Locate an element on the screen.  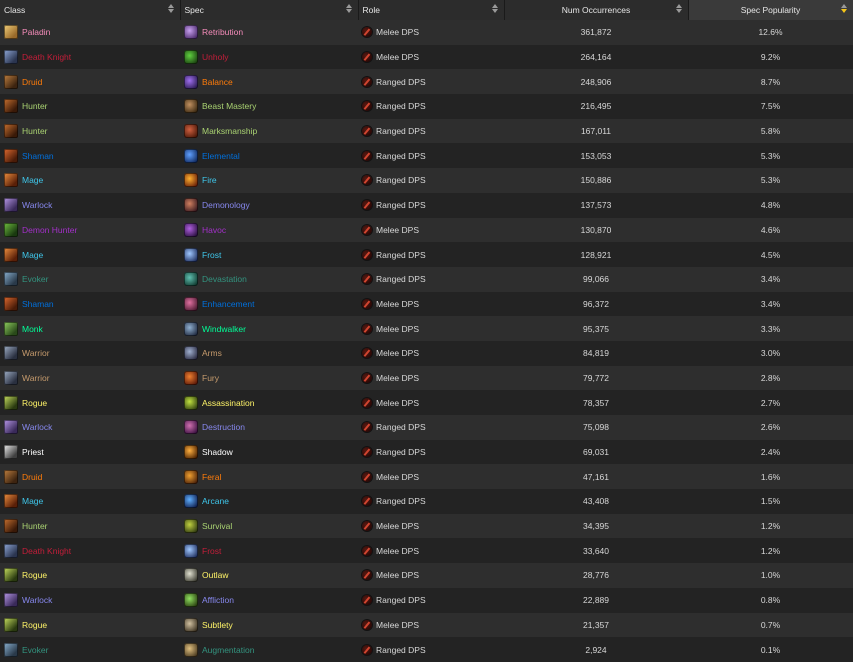
unholy-spec-icon is located at coordinates (191, 57).